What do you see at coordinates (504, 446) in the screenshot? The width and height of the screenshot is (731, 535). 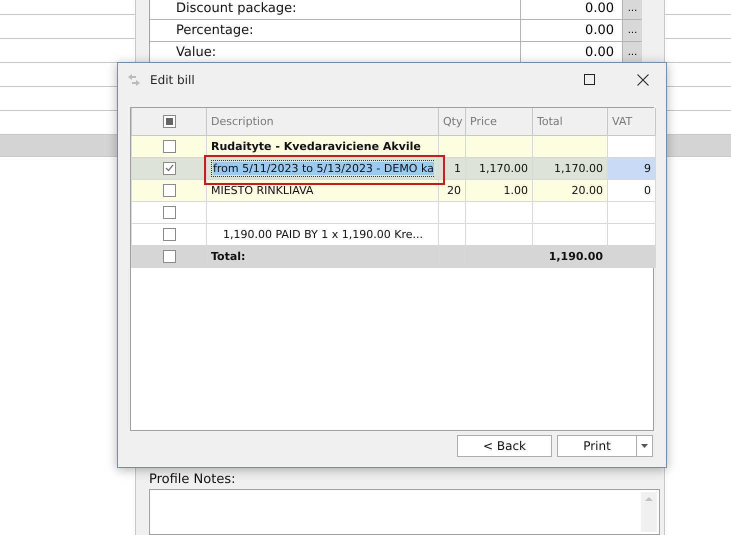 I see `back-button: < Back` at bounding box center [504, 446].